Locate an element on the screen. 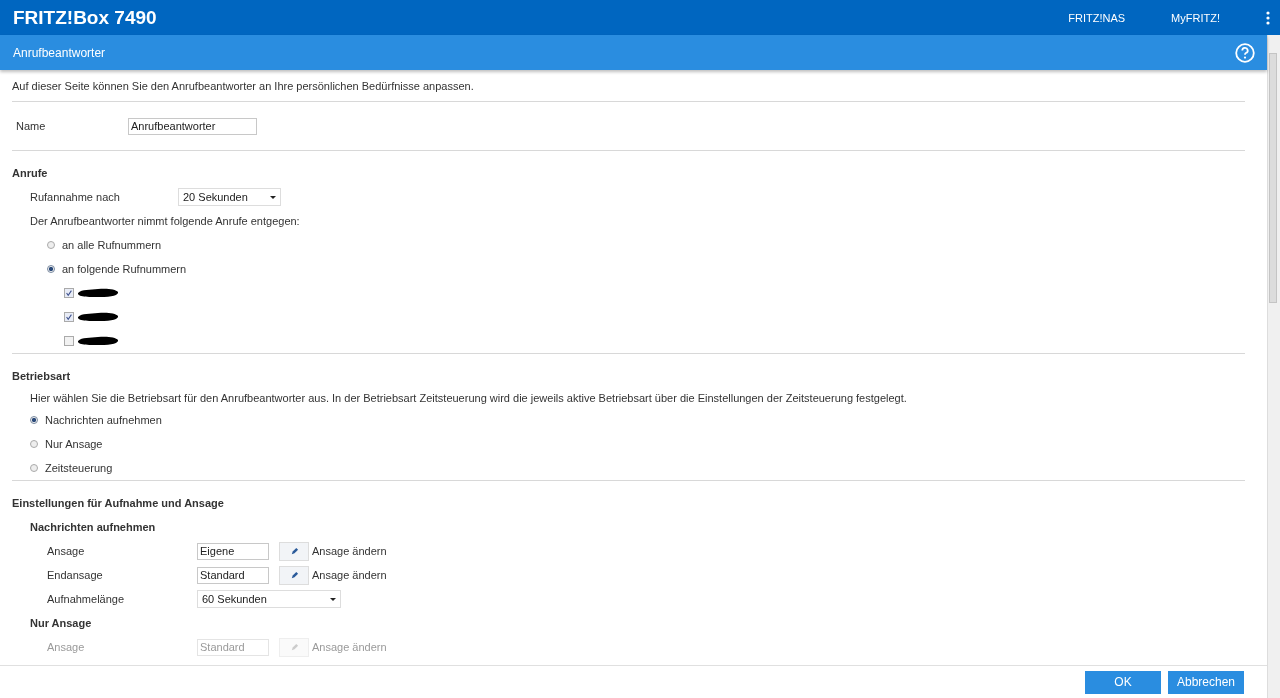 The image size is (1280, 698). field-label: Aufnahmelänge is located at coordinates (86, 599).